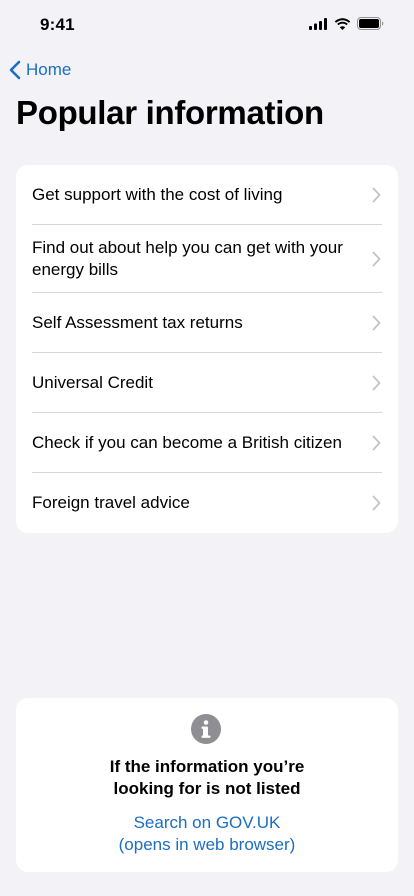 The width and height of the screenshot is (414, 896). What do you see at coordinates (157, 194) in the screenshot?
I see `list-item-label: Get support with the cost of living` at bounding box center [157, 194].